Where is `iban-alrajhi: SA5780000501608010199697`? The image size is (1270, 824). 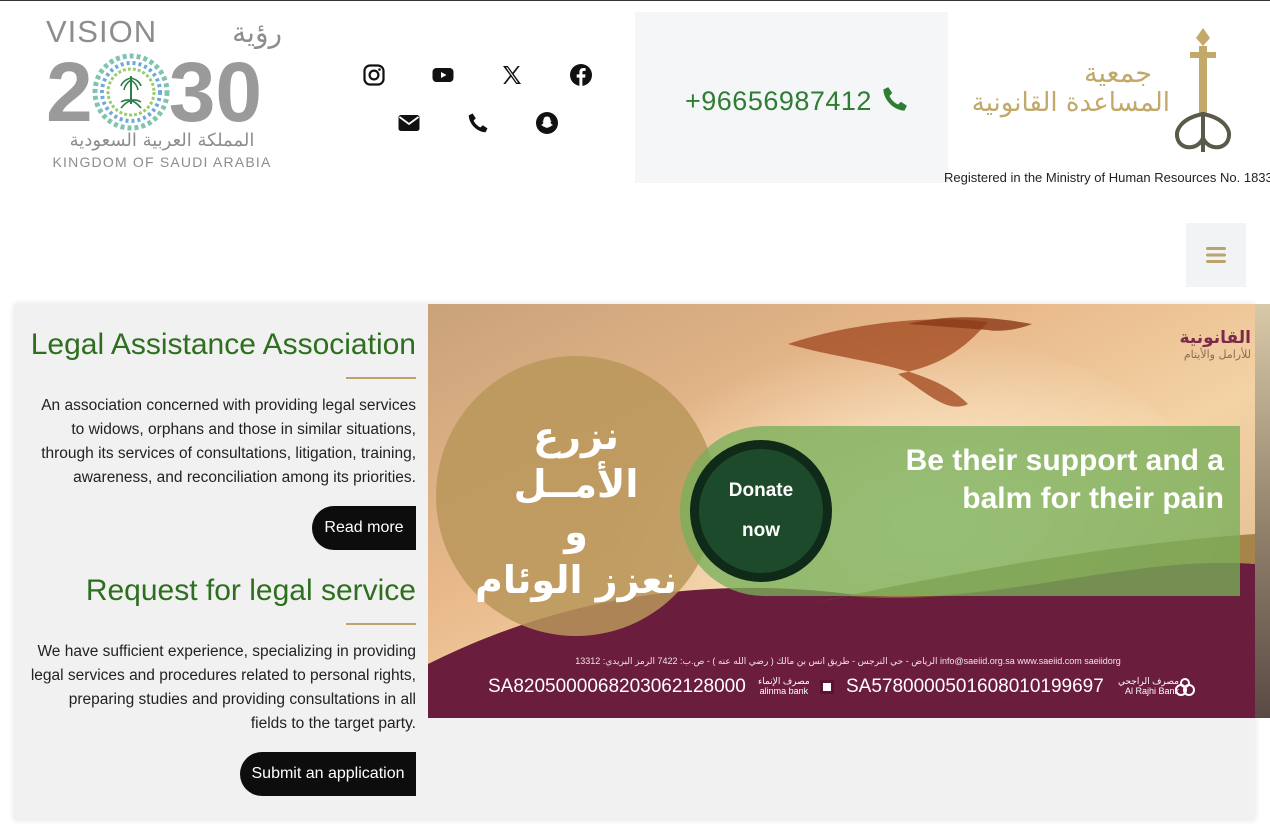 iban-alrajhi: SA5780000501608010199697 is located at coordinates (975, 686).